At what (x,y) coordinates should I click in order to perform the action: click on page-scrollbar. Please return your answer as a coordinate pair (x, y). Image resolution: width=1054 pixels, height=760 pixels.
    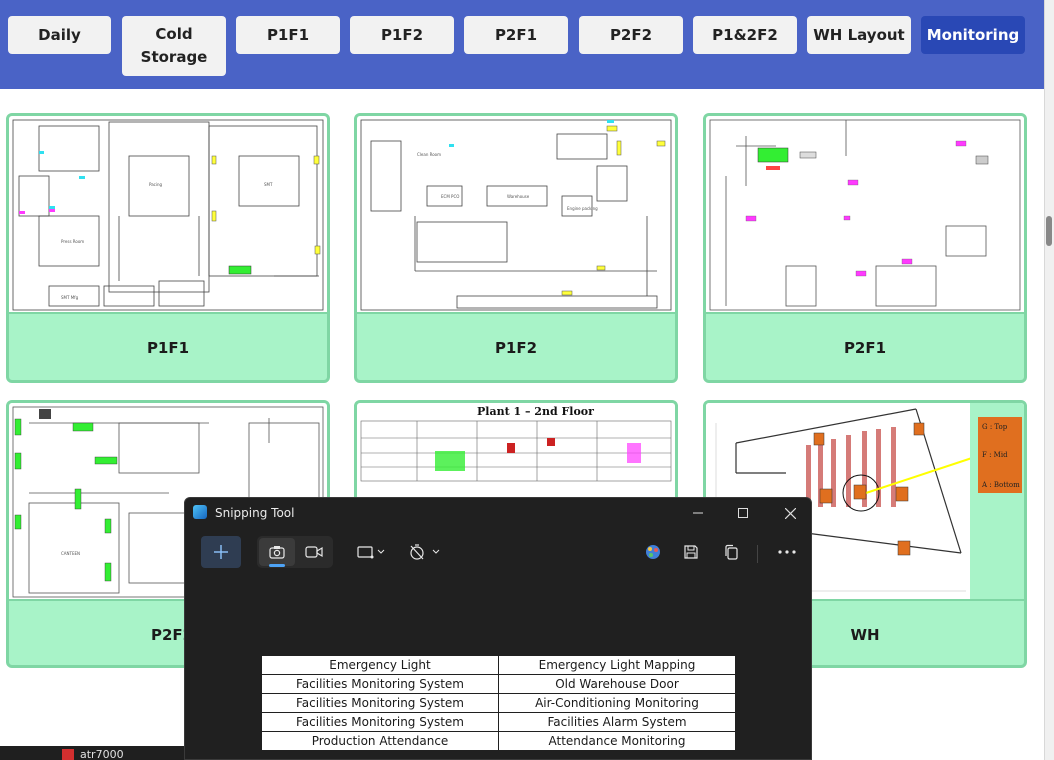
    Looking at the image, I should click on (1049, 380).